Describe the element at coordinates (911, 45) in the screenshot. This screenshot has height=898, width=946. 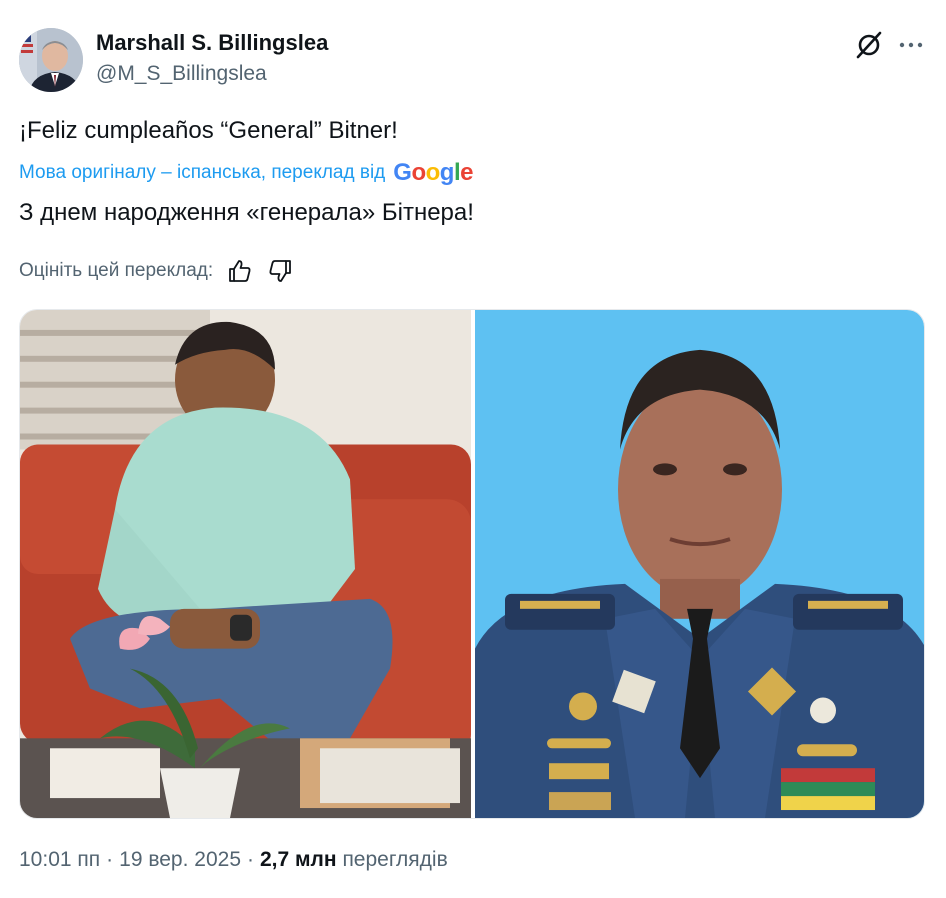
I see `more-dots-icon` at that location.